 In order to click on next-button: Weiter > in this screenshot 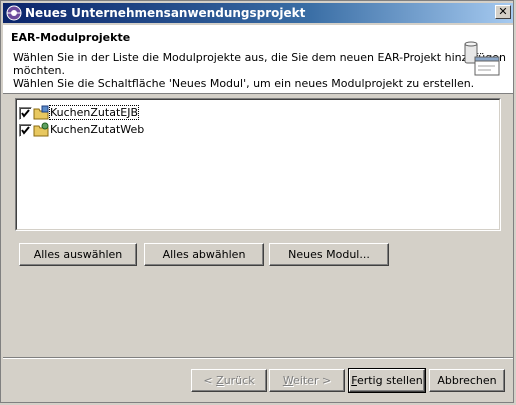, I will do `click(307, 380)`.